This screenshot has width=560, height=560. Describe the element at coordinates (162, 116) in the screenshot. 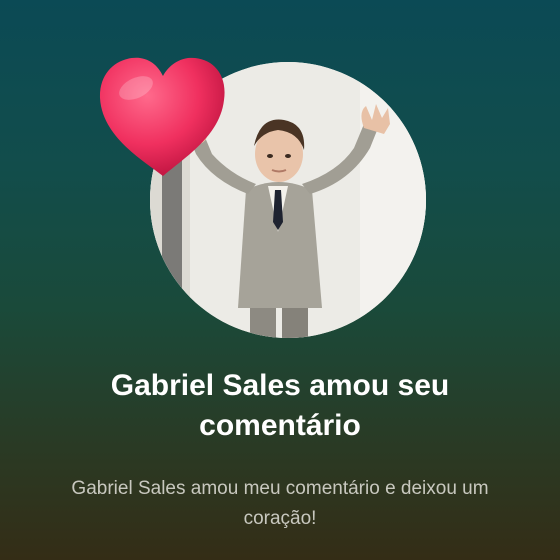

I see `heart-icon` at that location.